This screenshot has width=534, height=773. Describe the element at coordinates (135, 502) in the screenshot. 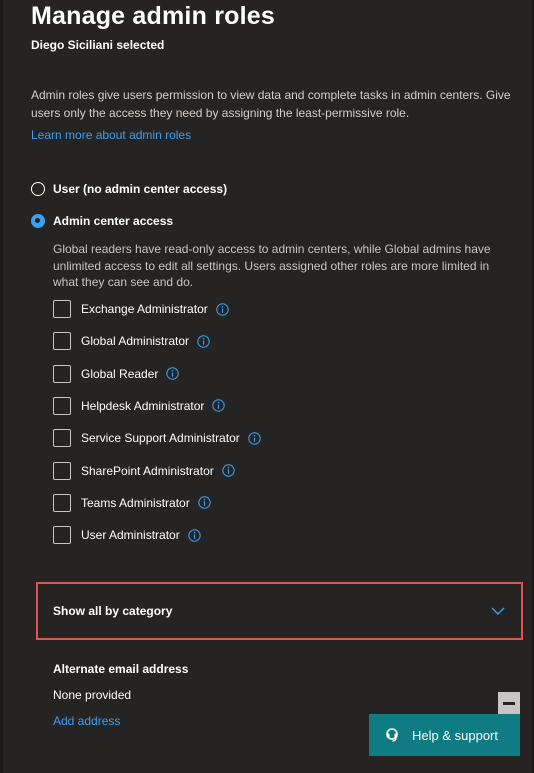

I see `role-label: Teams Administrator` at that location.